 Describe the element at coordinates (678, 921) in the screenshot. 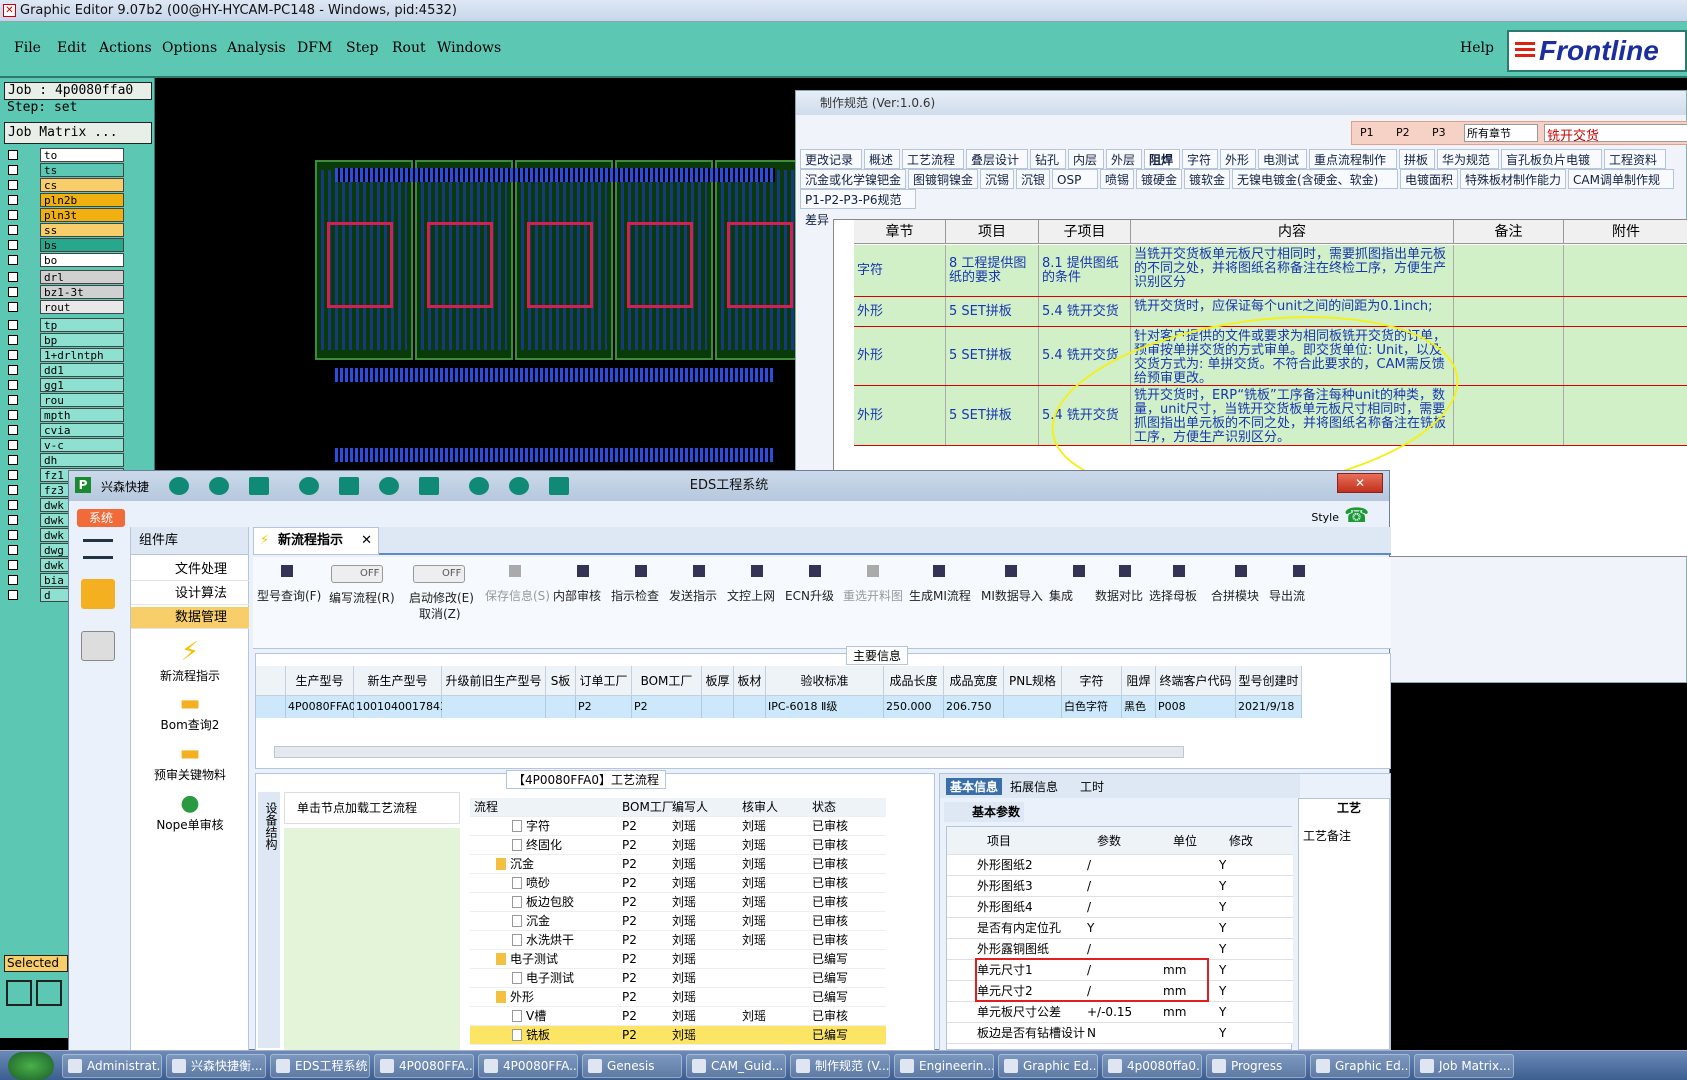

I see `flow-row: 沉金 P2 刘瑶 刘瑶 已审核` at that location.